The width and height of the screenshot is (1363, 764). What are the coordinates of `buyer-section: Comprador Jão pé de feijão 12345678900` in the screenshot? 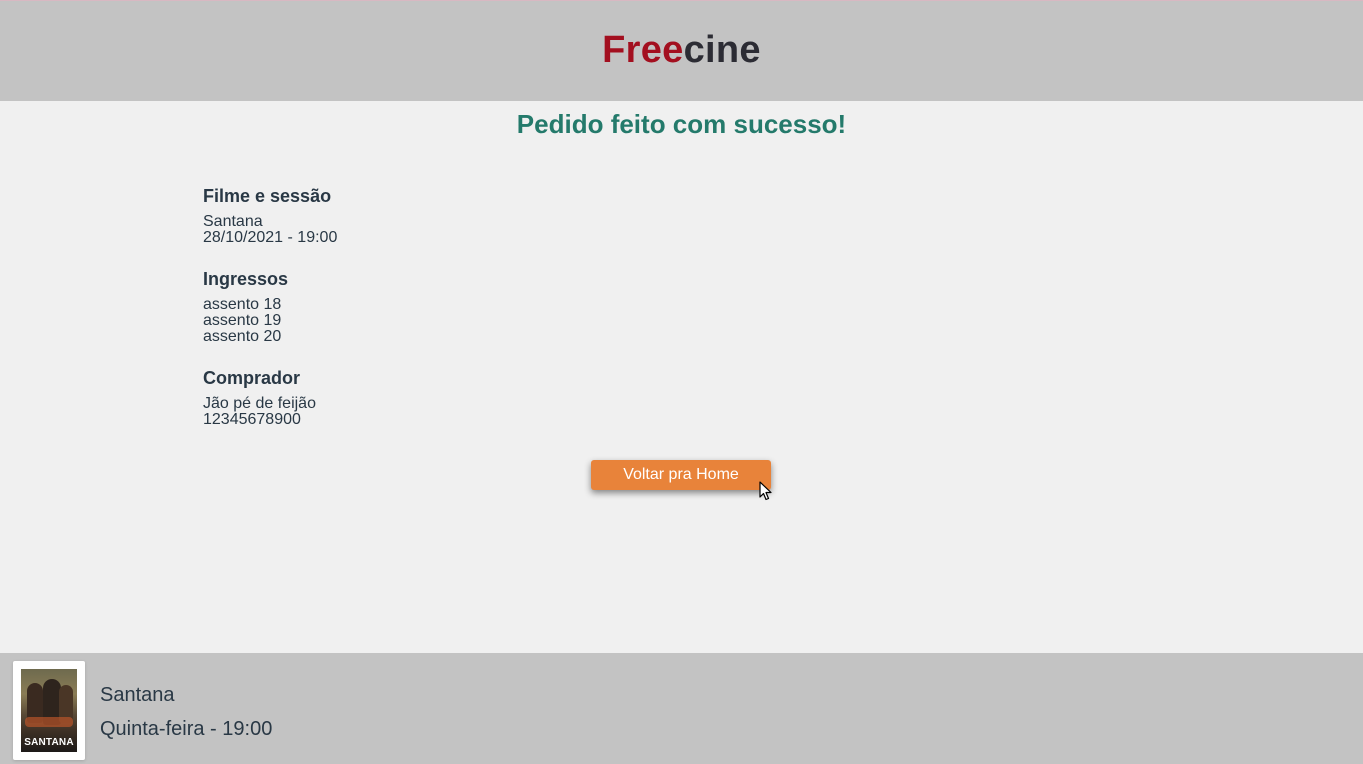 It's located at (259, 398).